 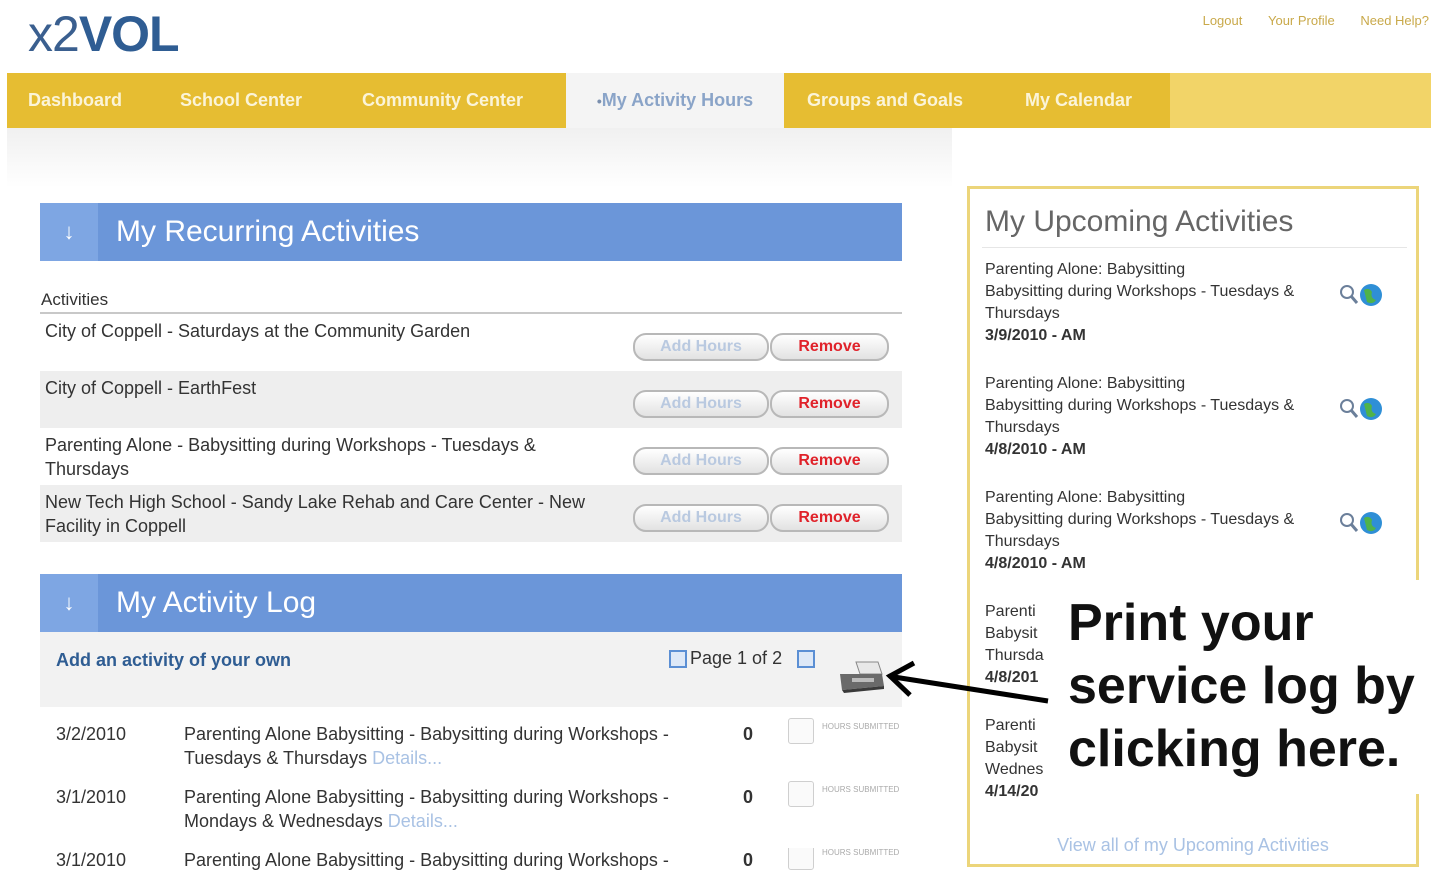 I want to click on recurring-title: My Recurring Activities, so click(x=268, y=231).